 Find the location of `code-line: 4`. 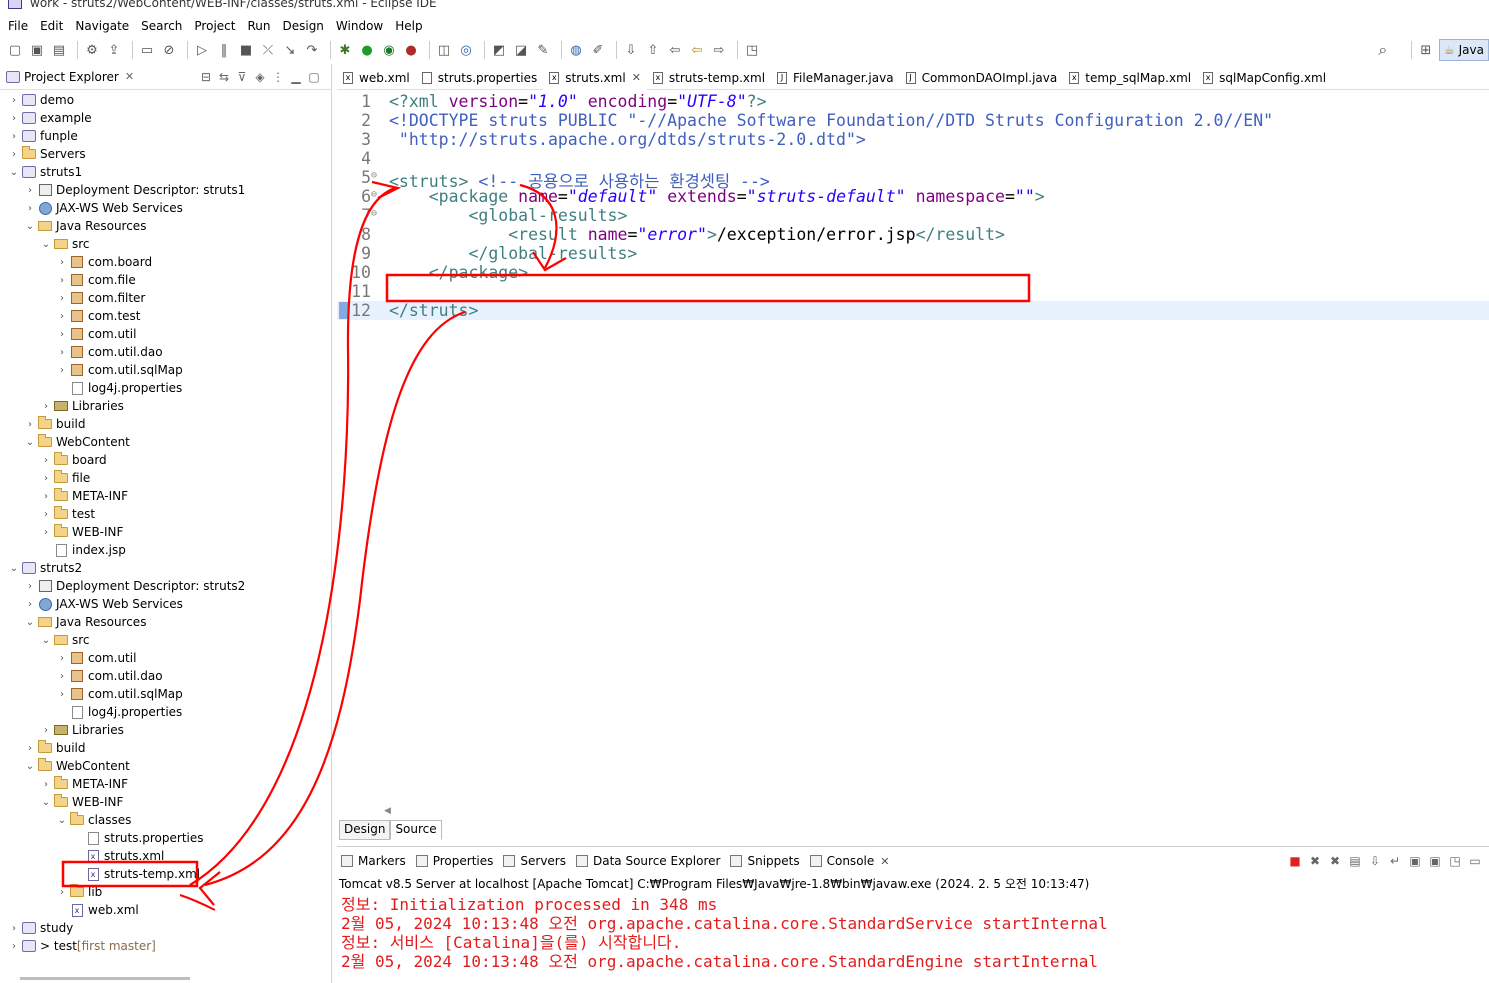

code-line: 4 is located at coordinates (913, 158).